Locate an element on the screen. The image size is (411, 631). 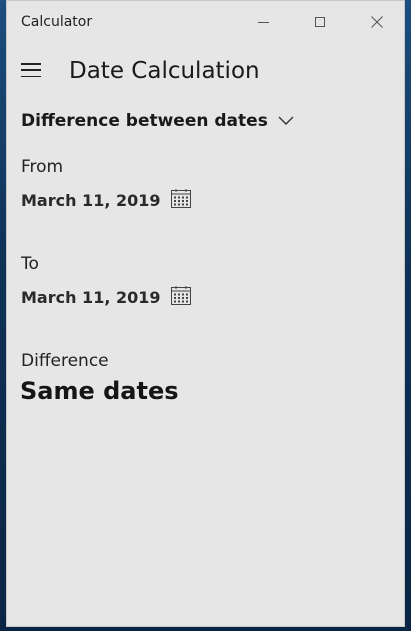
close-icon is located at coordinates (377, 22).